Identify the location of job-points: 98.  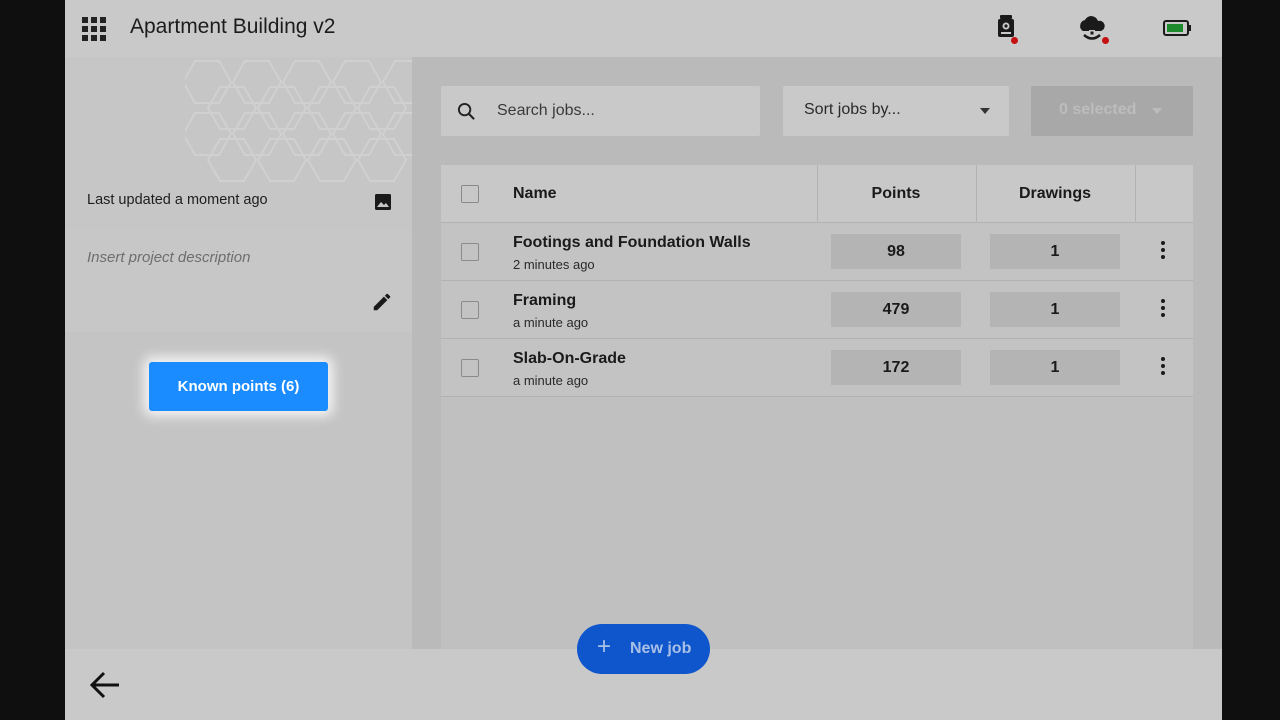
(896, 251).